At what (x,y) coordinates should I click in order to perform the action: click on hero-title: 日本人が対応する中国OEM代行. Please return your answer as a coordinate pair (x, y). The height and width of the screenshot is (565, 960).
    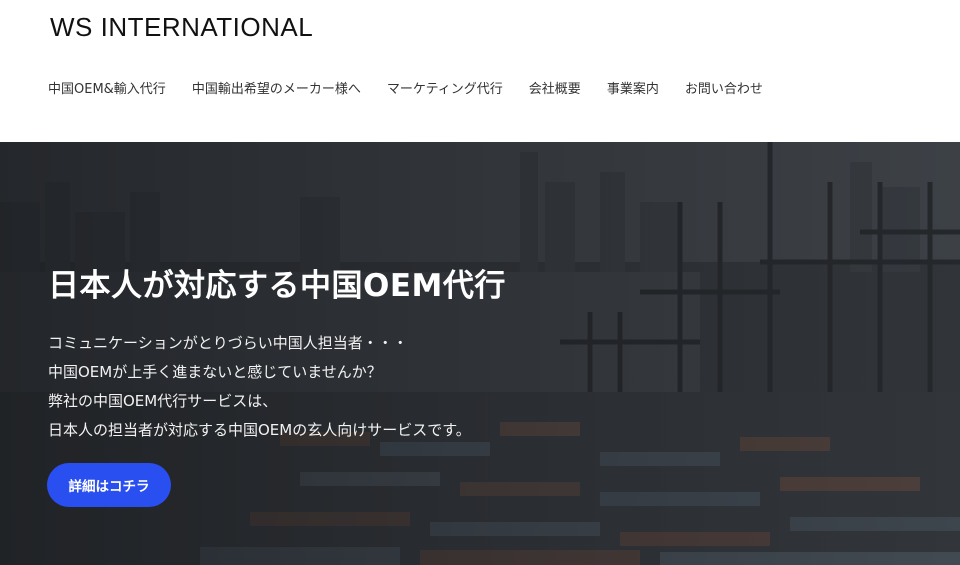
    Looking at the image, I should click on (277, 286).